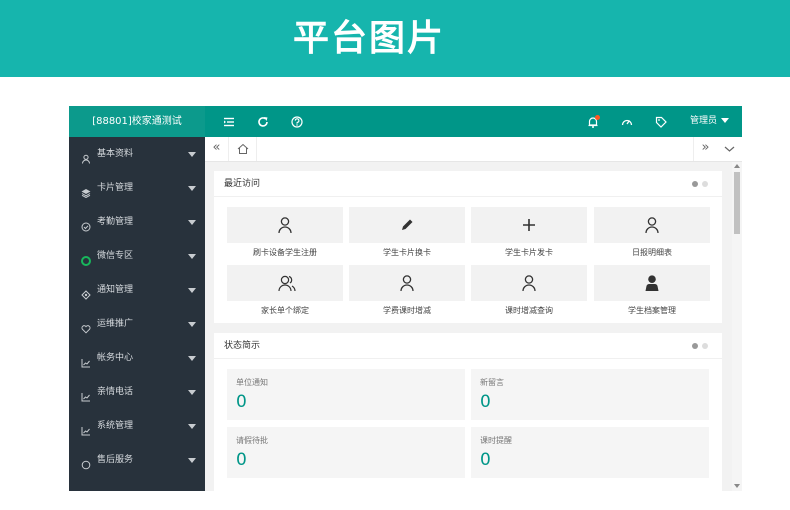 The height and width of the screenshot is (510, 790). What do you see at coordinates (137, 460) in the screenshot?
I see `sidebar-item-after-sales: 售后服务` at bounding box center [137, 460].